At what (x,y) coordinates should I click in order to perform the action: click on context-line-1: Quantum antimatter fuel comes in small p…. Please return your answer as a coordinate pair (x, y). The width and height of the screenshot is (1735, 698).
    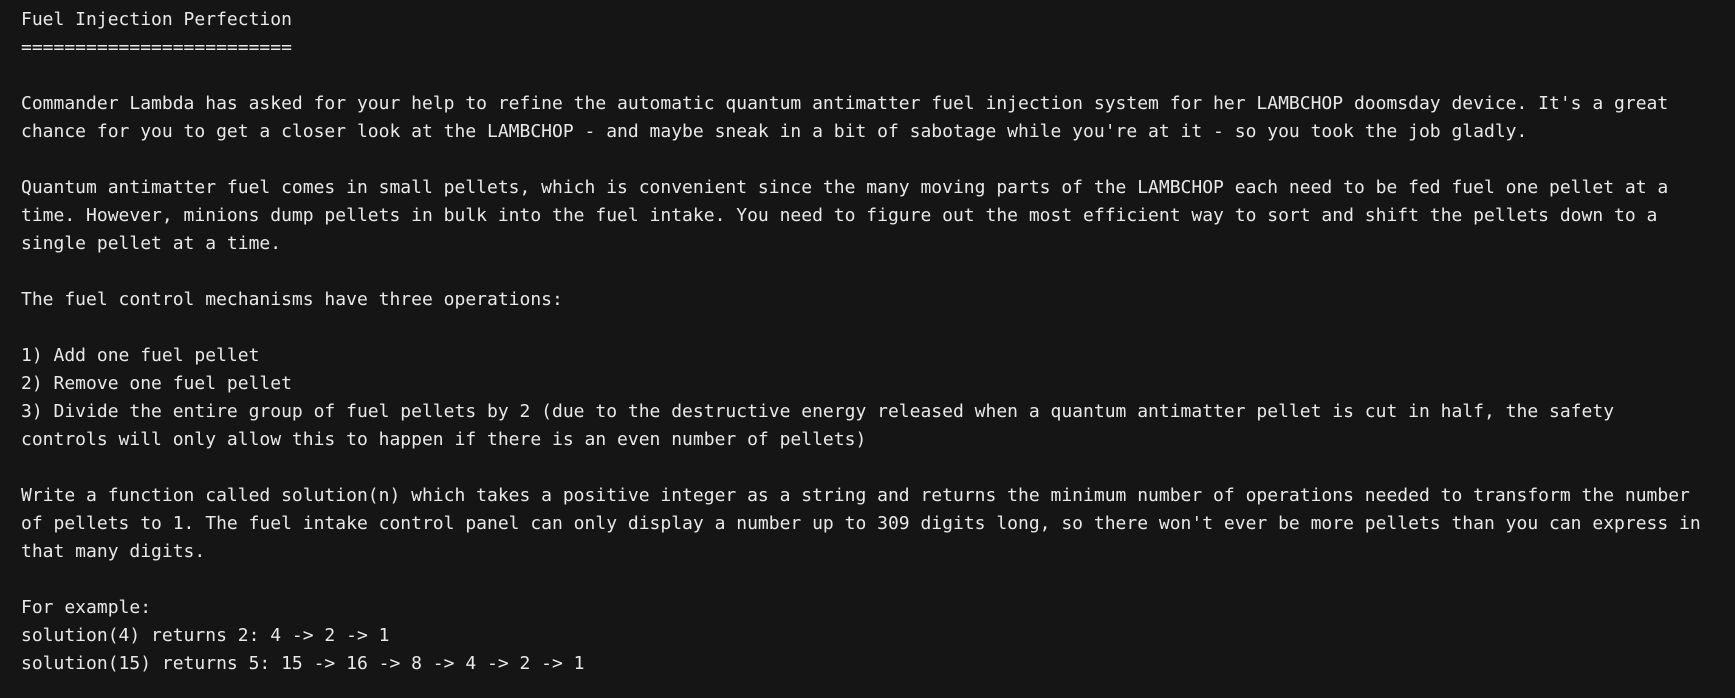
    Looking at the image, I should click on (845, 187).